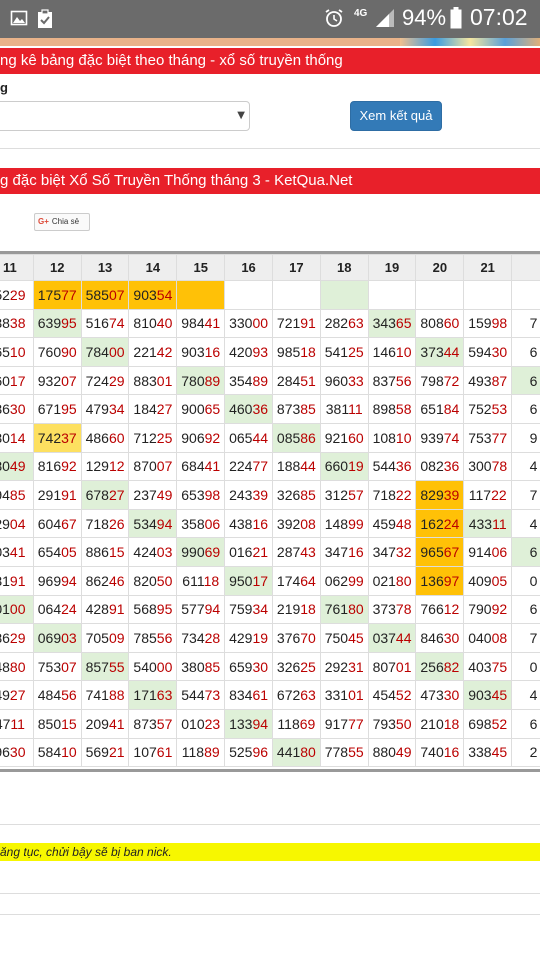 The width and height of the screenshot is (540, 960). Describe the element at coordinates (248, 380) in the screenshot. I see `result-cell: 35489` at that location.